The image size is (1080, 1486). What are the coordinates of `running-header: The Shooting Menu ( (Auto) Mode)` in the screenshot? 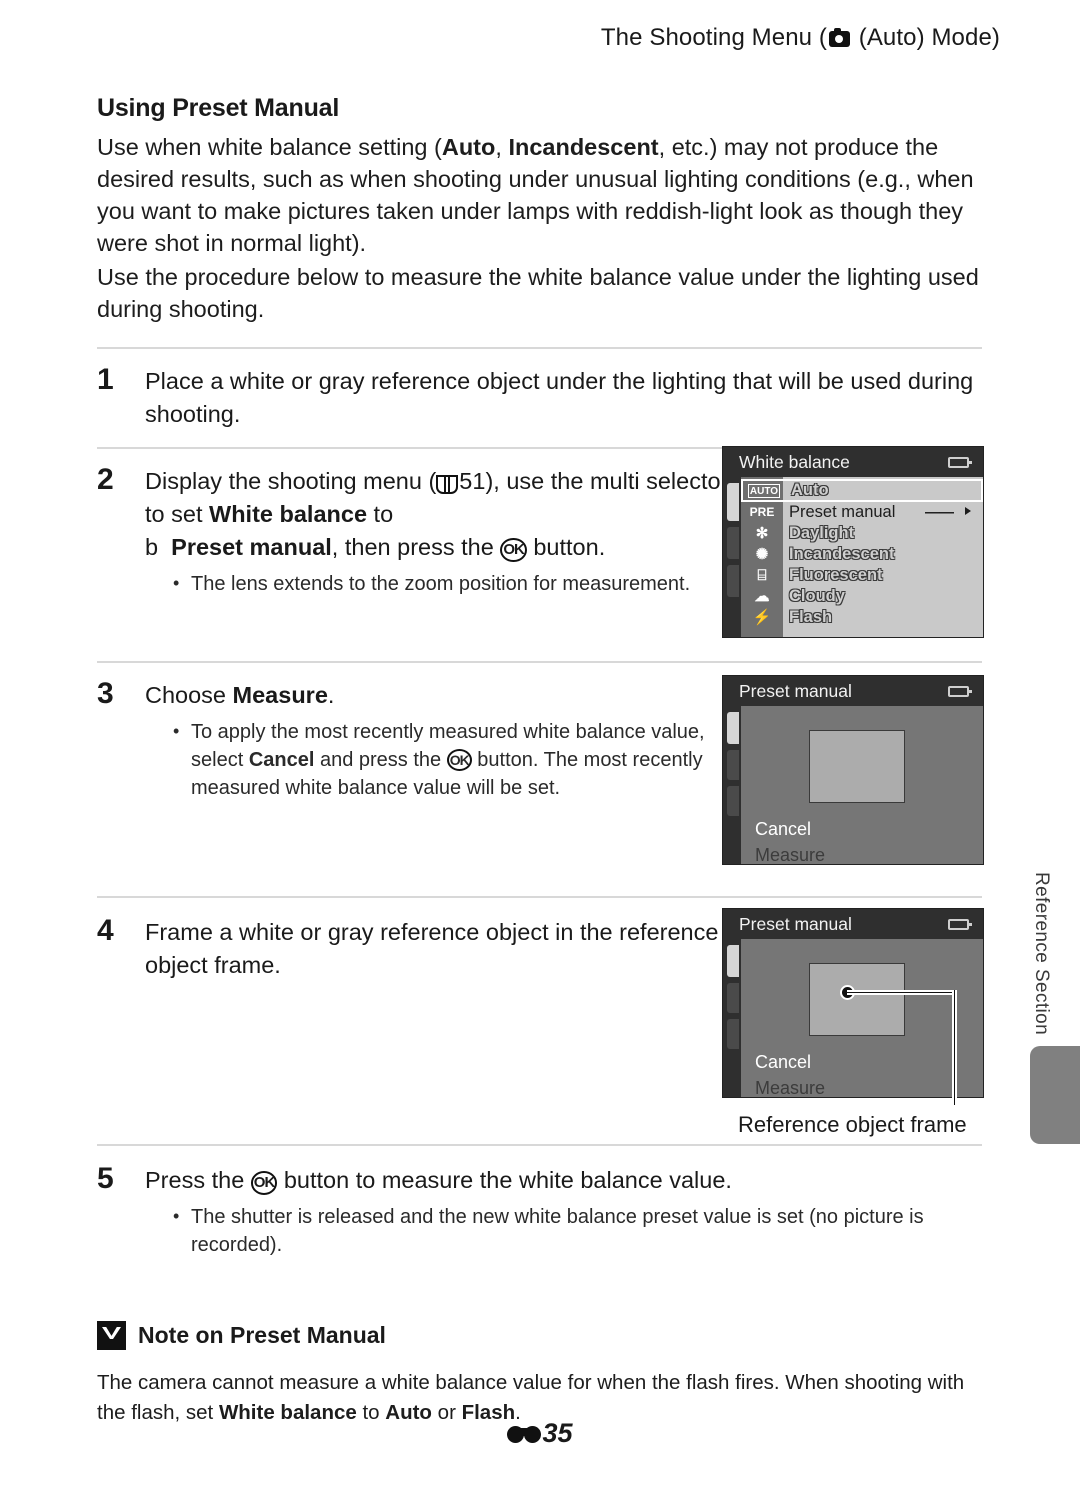 It's located at (500, 38).